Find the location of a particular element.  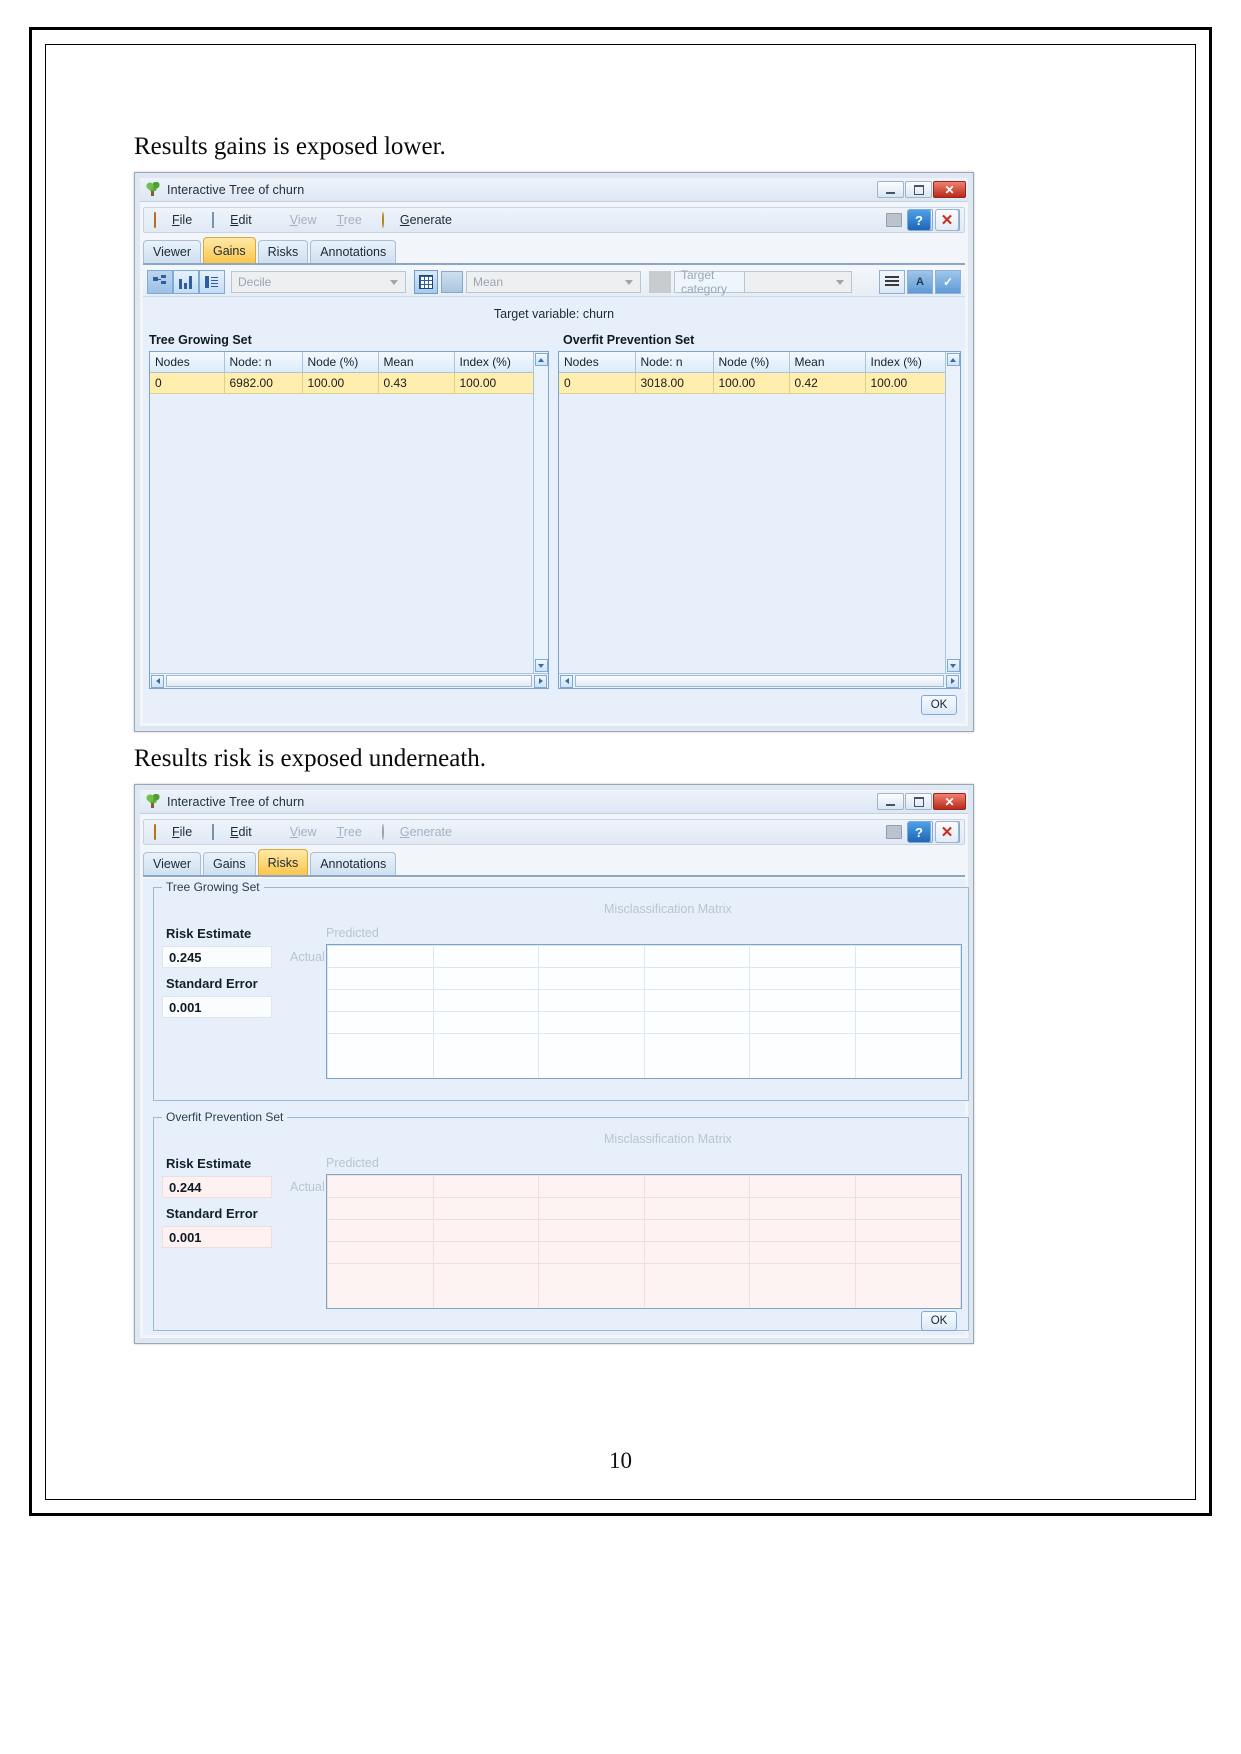

vertical-scrollbar-right is located at coordinates (952, 512).